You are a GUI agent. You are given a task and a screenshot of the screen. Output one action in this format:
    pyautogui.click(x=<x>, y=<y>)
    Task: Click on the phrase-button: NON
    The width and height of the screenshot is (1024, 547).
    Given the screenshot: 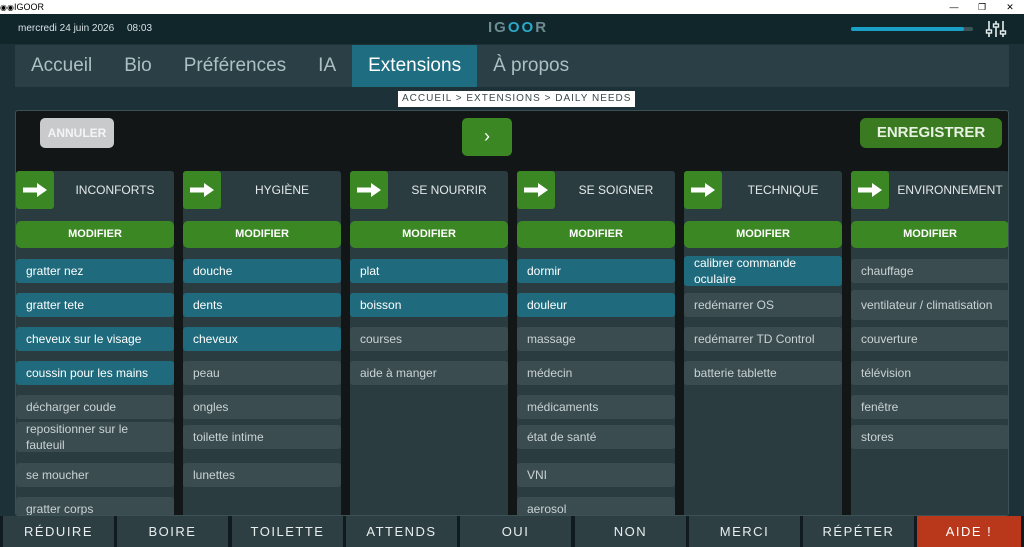 What is the action you would take?
    pyautogui.click(x=630, y=531)
    